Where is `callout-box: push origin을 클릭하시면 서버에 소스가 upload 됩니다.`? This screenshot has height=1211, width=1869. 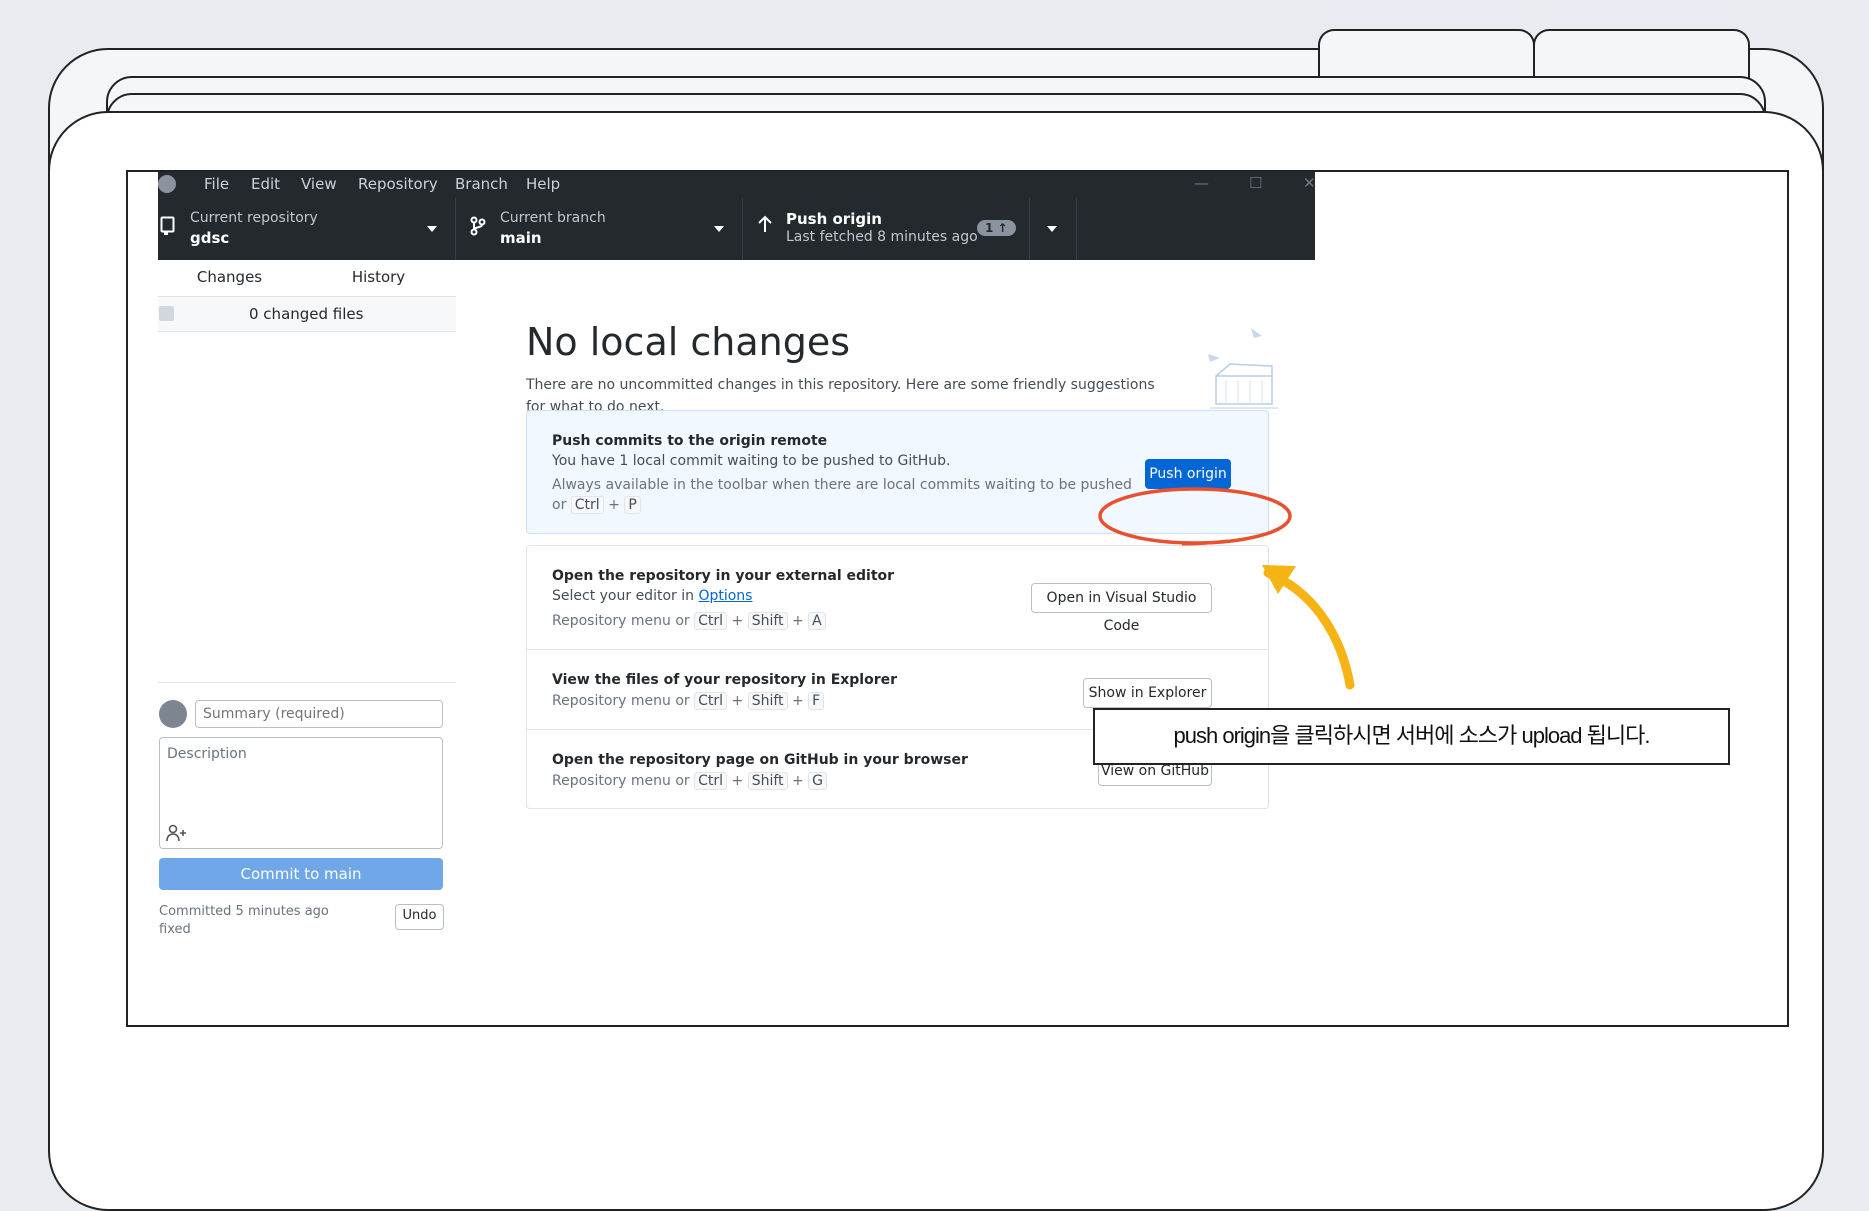
callout-box: push origin을 클릭하시면 서버에 소스가 upload 됩니다. is located at coordinates (1411, 736).